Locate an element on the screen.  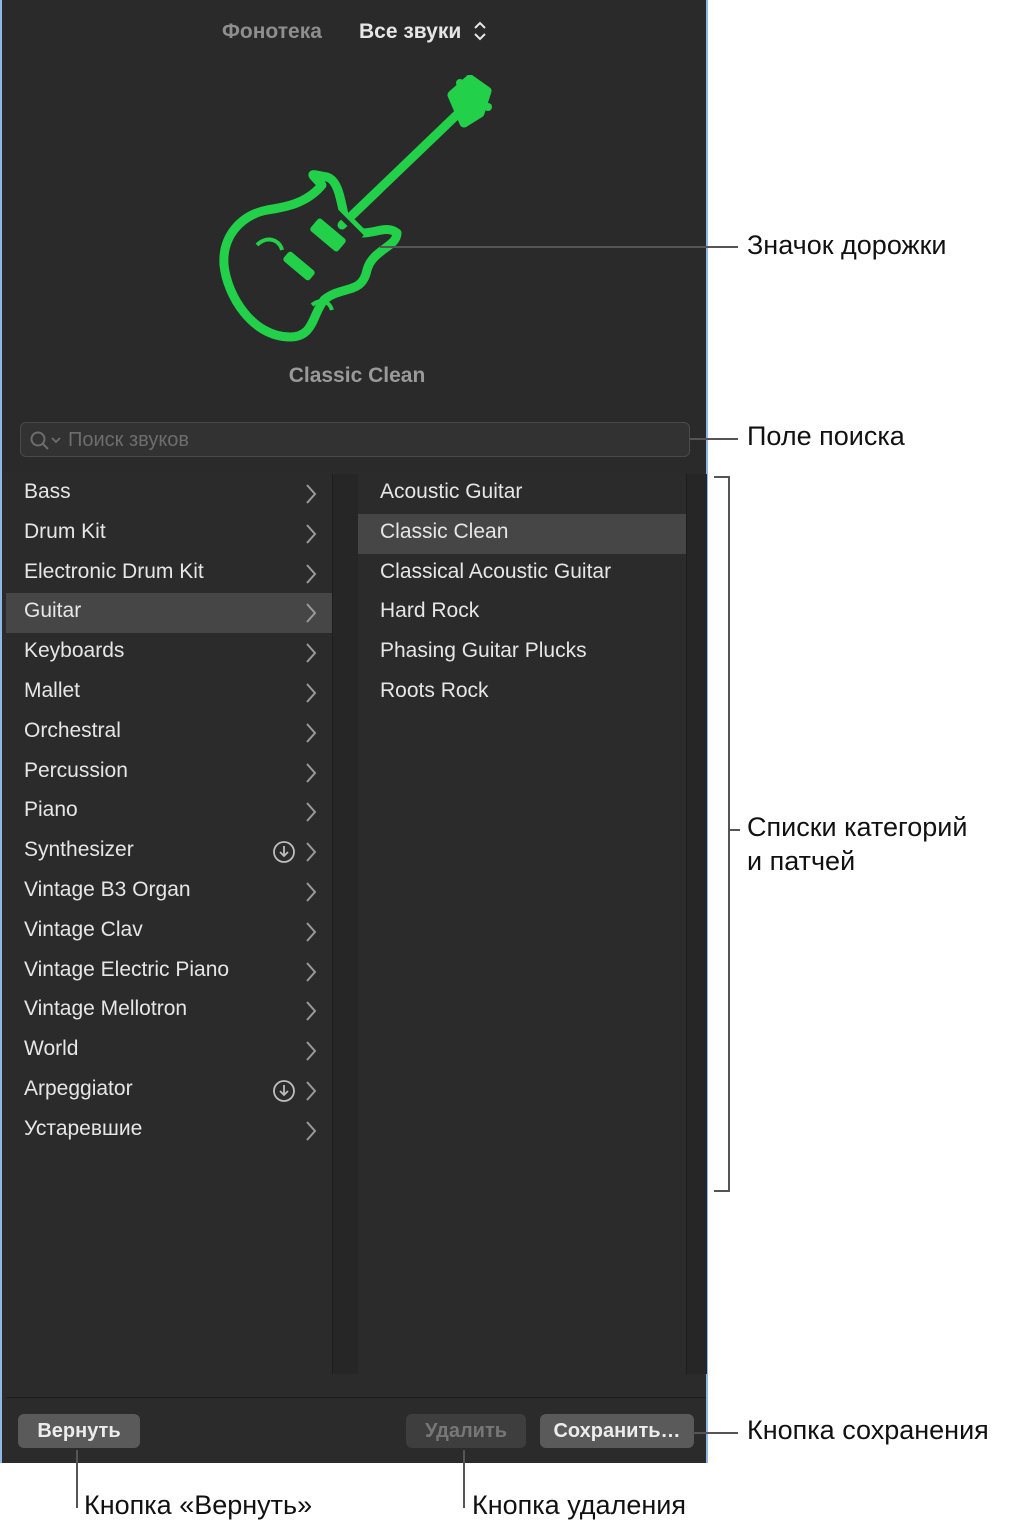
category-item: Synthesizer is located at coordinates (169, 852).